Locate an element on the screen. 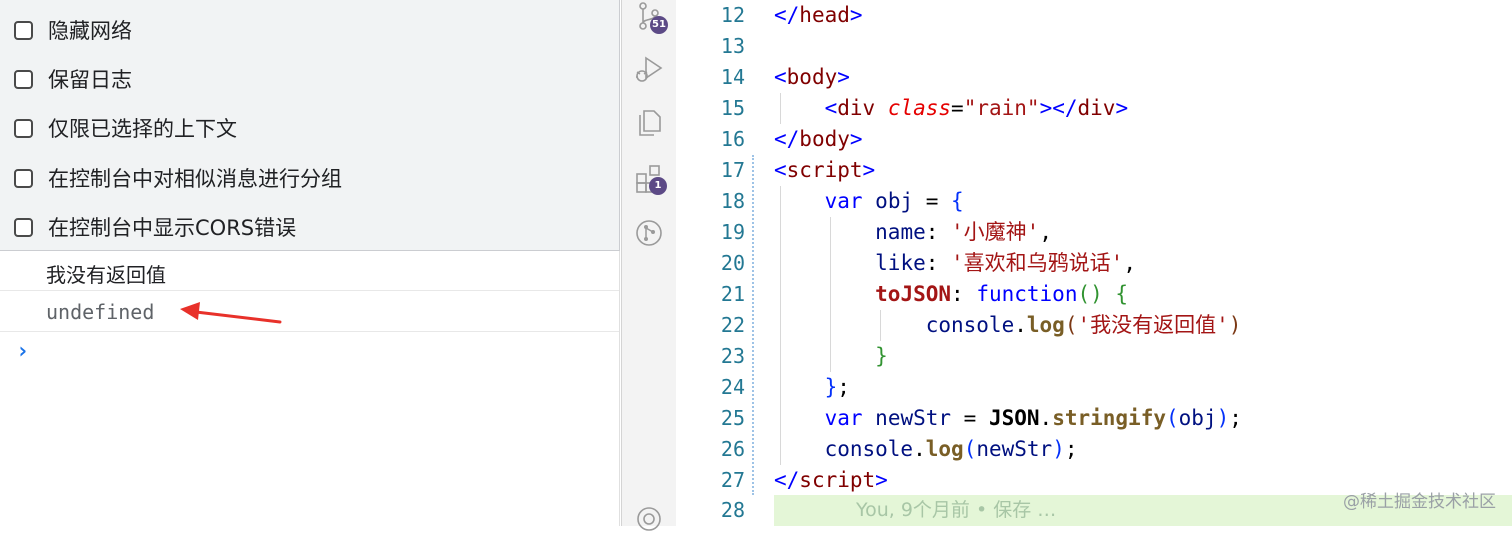 The height and width of the screenshot is (538, 1512). option-preserve-log: 保留日志 is located at coordinates (73, 79).